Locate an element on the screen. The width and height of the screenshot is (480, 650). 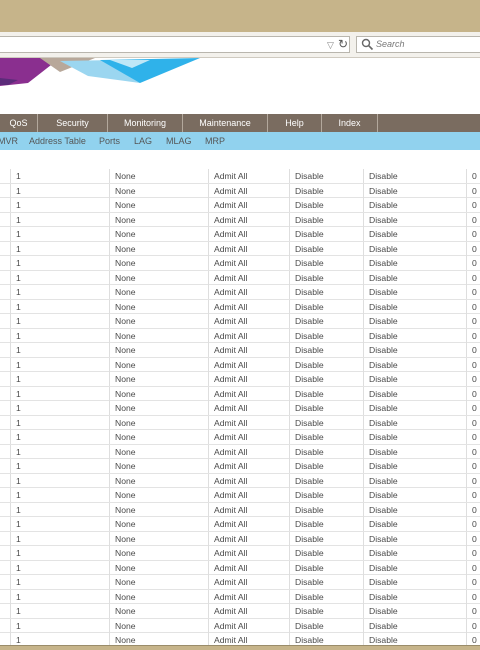
search-icon is located at coordinates (367, 44).